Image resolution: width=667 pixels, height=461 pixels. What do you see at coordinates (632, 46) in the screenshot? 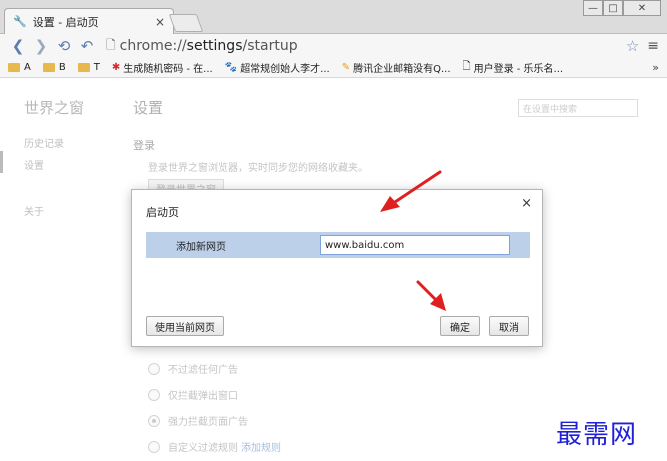
I see `bookmark-star-icon: ☆` at bounding box center [632, 46].